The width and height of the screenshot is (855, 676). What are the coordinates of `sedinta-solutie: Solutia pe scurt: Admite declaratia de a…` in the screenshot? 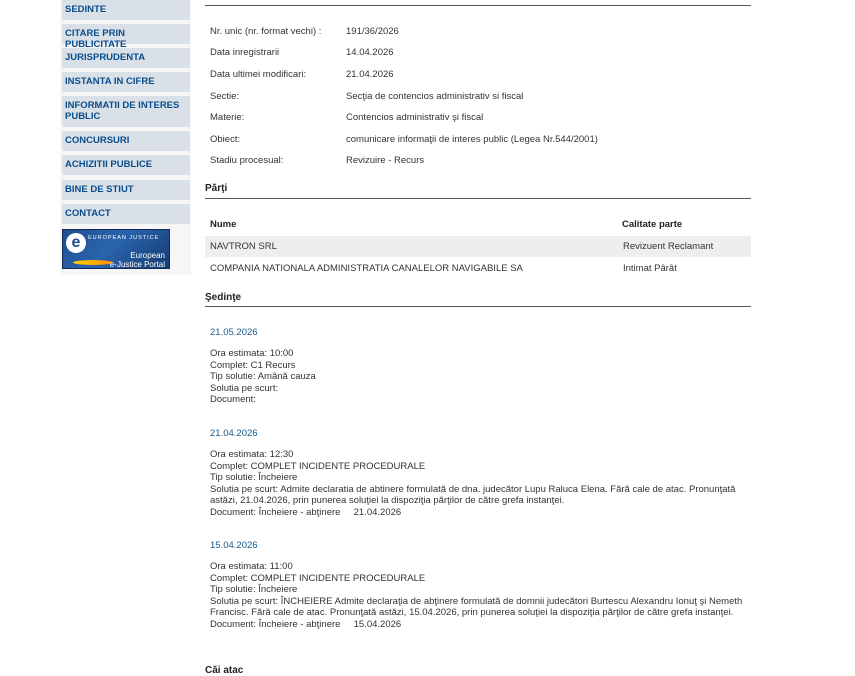 It's located at (473, 495).